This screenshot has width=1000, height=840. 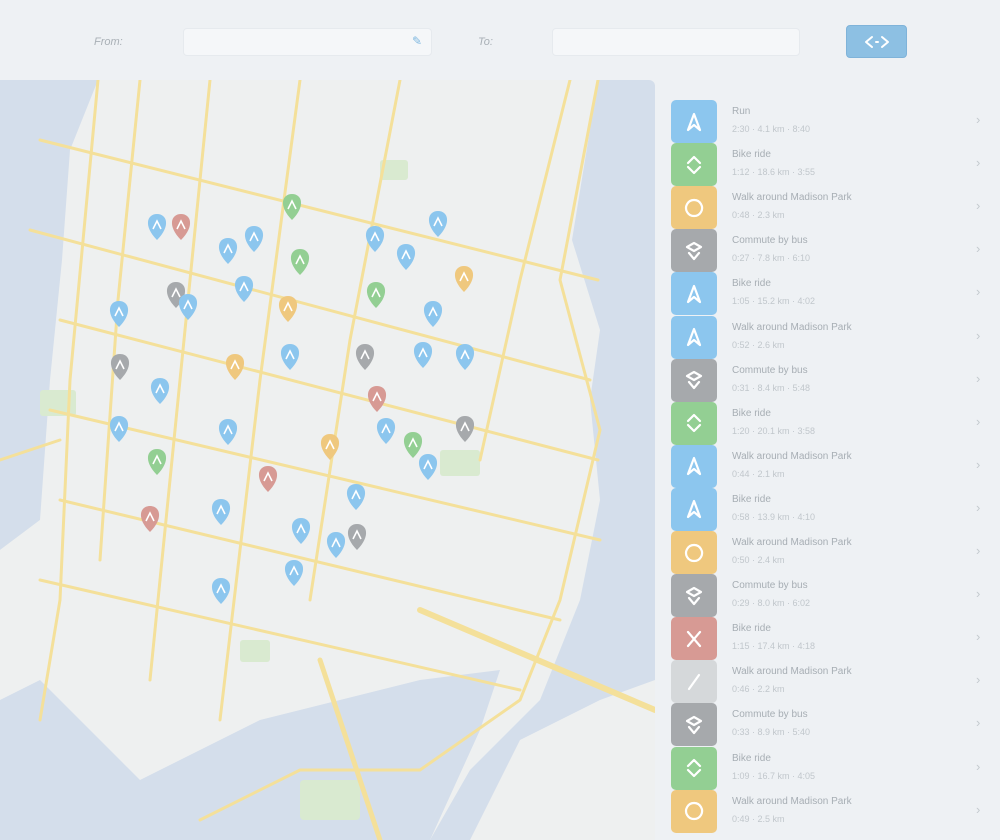 What do you see at coordinates (108, 42) in the screenshot?
I see `from-label: From:` at bounding box center [108, 42].